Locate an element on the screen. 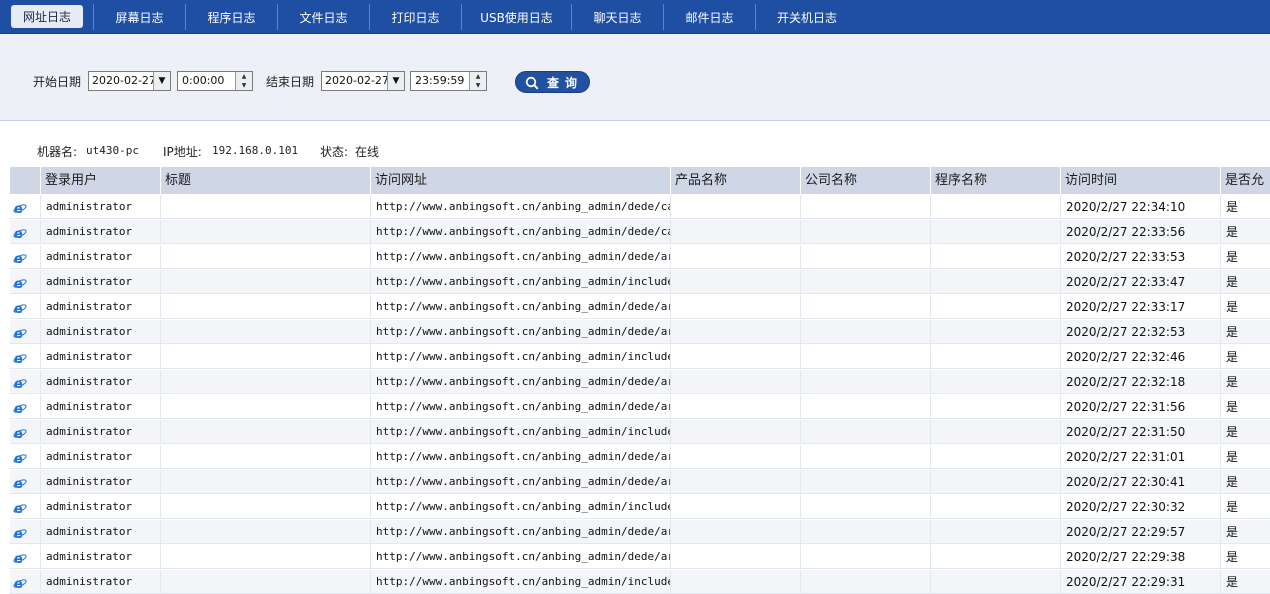 The width and height of the screenshot is (1270, 594). column-header-product: 产品名称 is located at coordinates (735, 180).